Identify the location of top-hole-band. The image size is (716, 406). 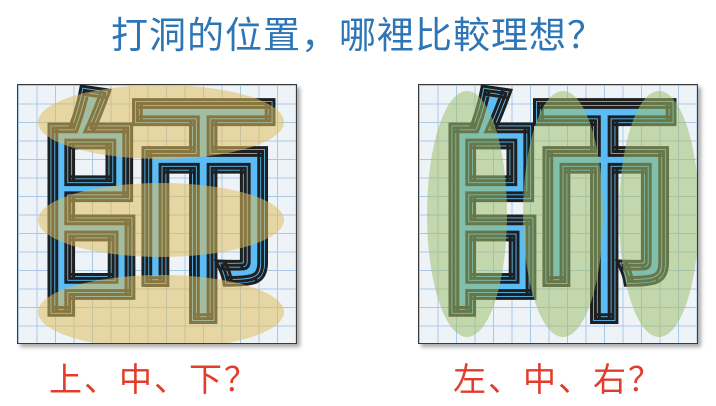
(161, 122).